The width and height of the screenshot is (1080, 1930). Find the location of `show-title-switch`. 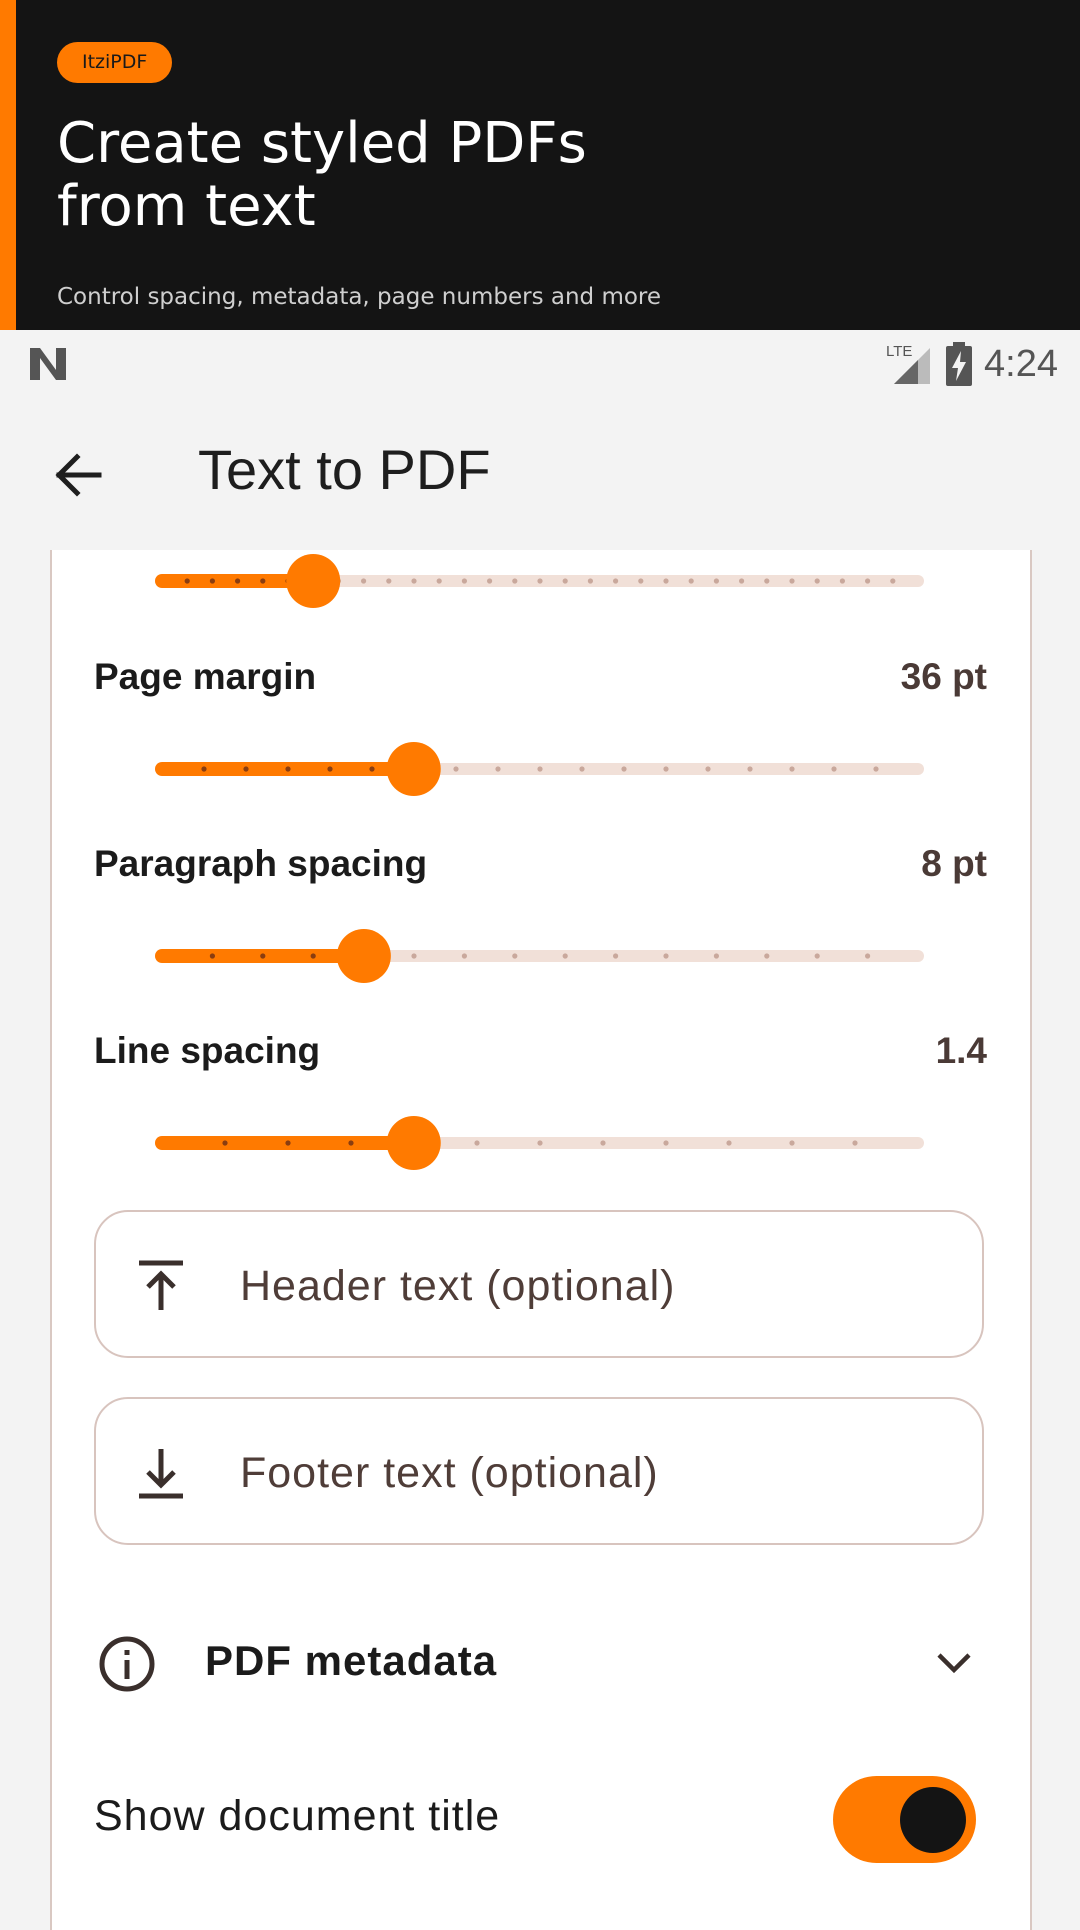

show-title-switch is located at coordinates (904, 1819).